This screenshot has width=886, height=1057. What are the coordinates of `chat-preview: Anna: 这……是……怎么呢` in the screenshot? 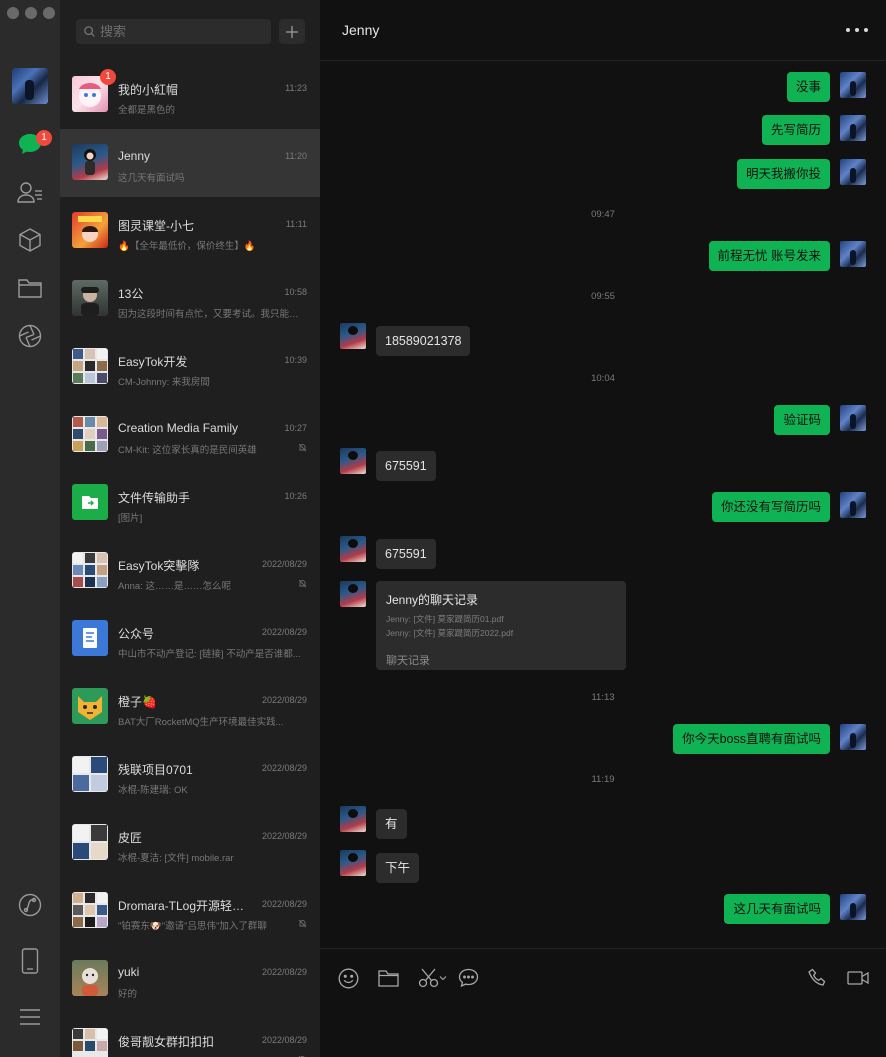 It's located at (174, 586).